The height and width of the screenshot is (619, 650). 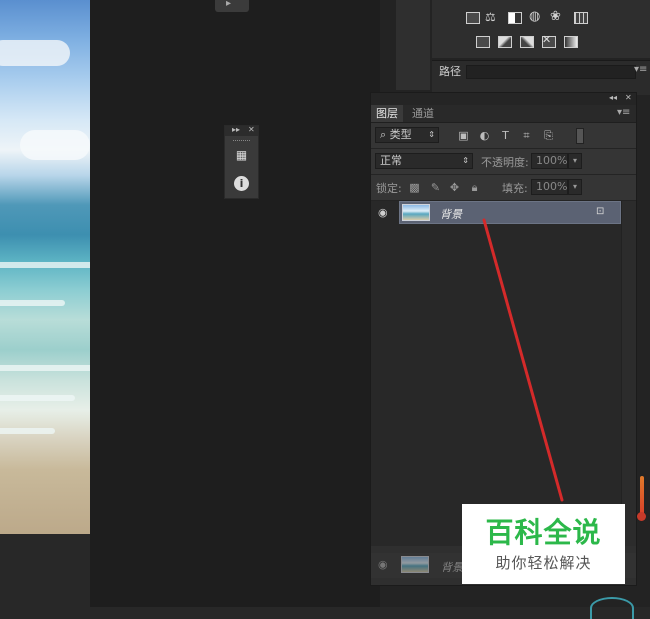 What do you see at coordinates (510, 212) in the screenshot?
I see `layer-row-background: 背景 ⊡` at bounding box center [510, 212].